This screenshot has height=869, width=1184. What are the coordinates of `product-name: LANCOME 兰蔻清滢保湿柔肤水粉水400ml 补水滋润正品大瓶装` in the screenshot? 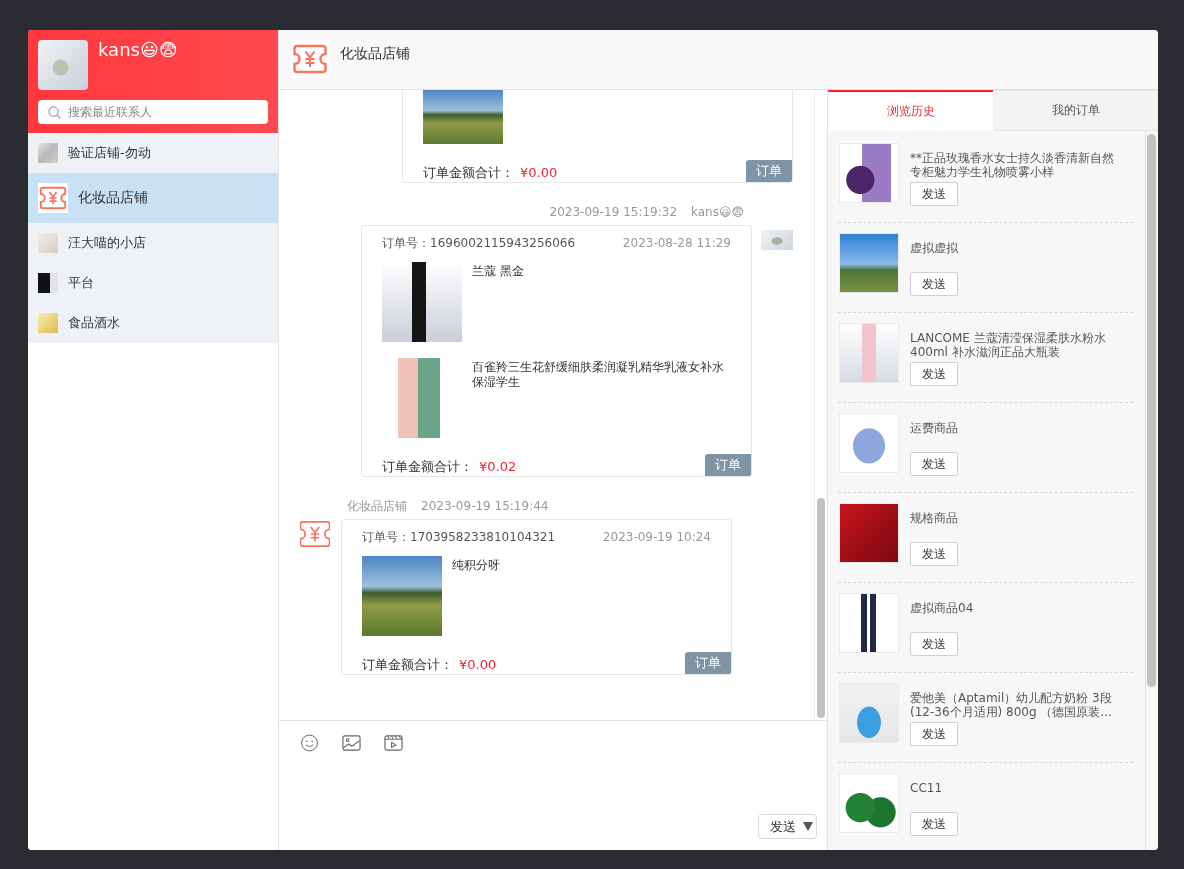 It's located at (1008, 344).